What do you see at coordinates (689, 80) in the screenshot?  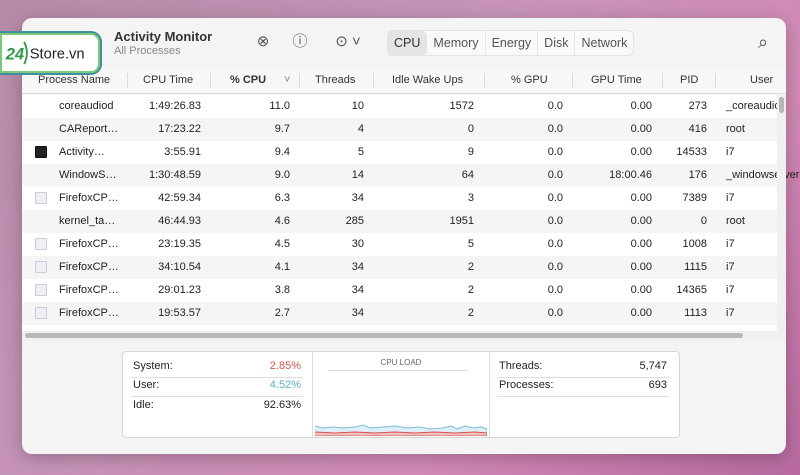 I see `column-pid: PID` at bounding box center [689, 80].